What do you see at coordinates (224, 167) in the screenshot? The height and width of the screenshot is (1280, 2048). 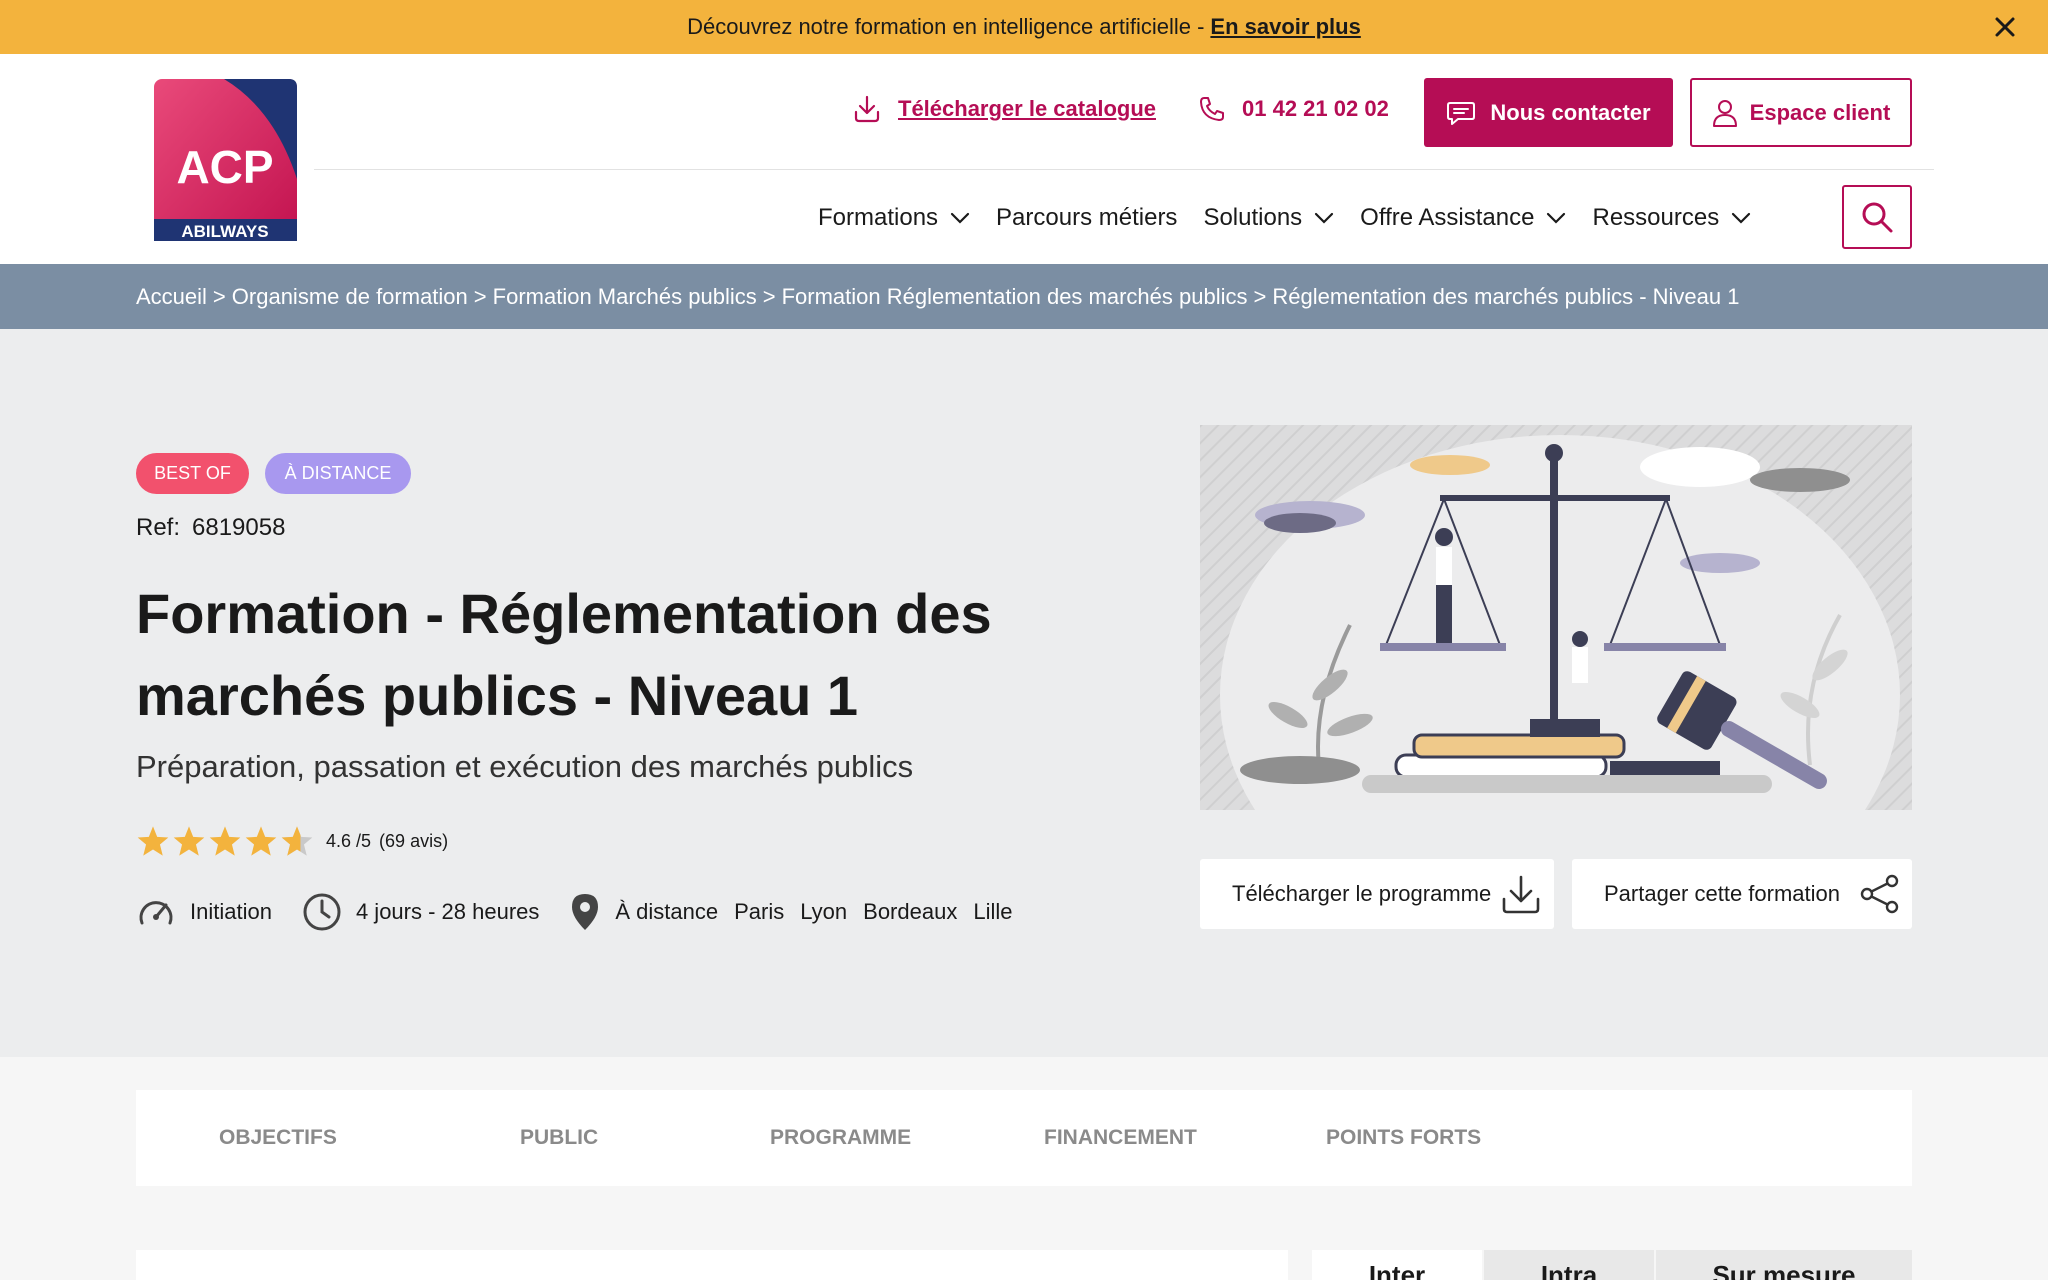 I see `logo-text: ACP` at bounding box center [224, 167].